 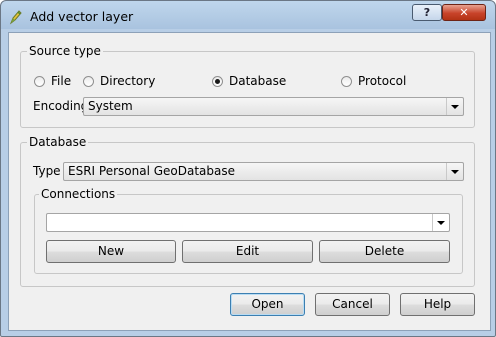 What do you see at coordinates (78, 194) in the screenshot?
I see `connections-title: Connections` at bounding box center [78, 194].